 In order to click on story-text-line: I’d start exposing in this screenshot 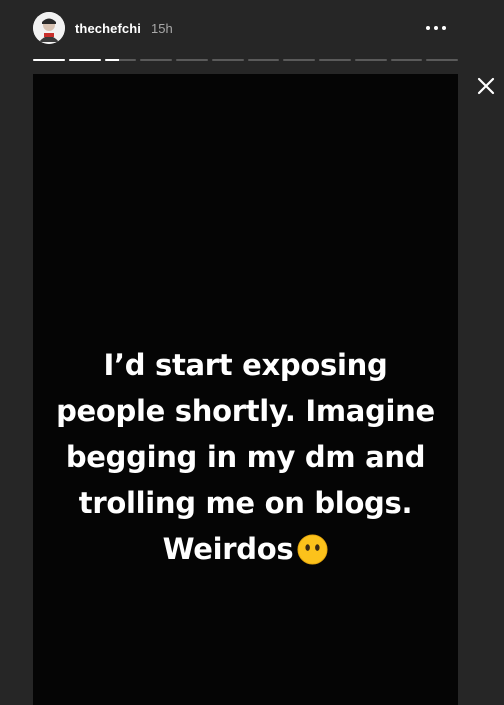, I will do `click(245, 365)`.